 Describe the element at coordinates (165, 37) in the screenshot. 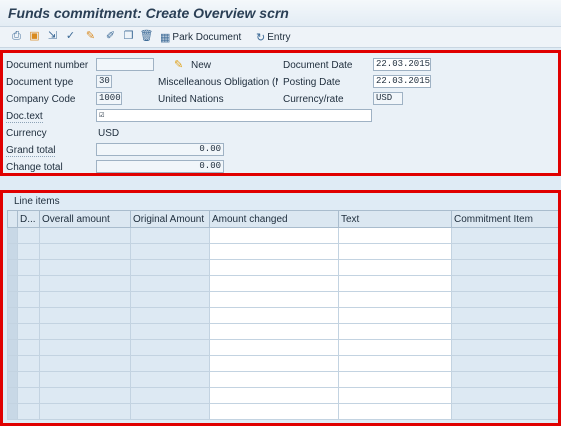

I see `park-icon: ▦` at that location.